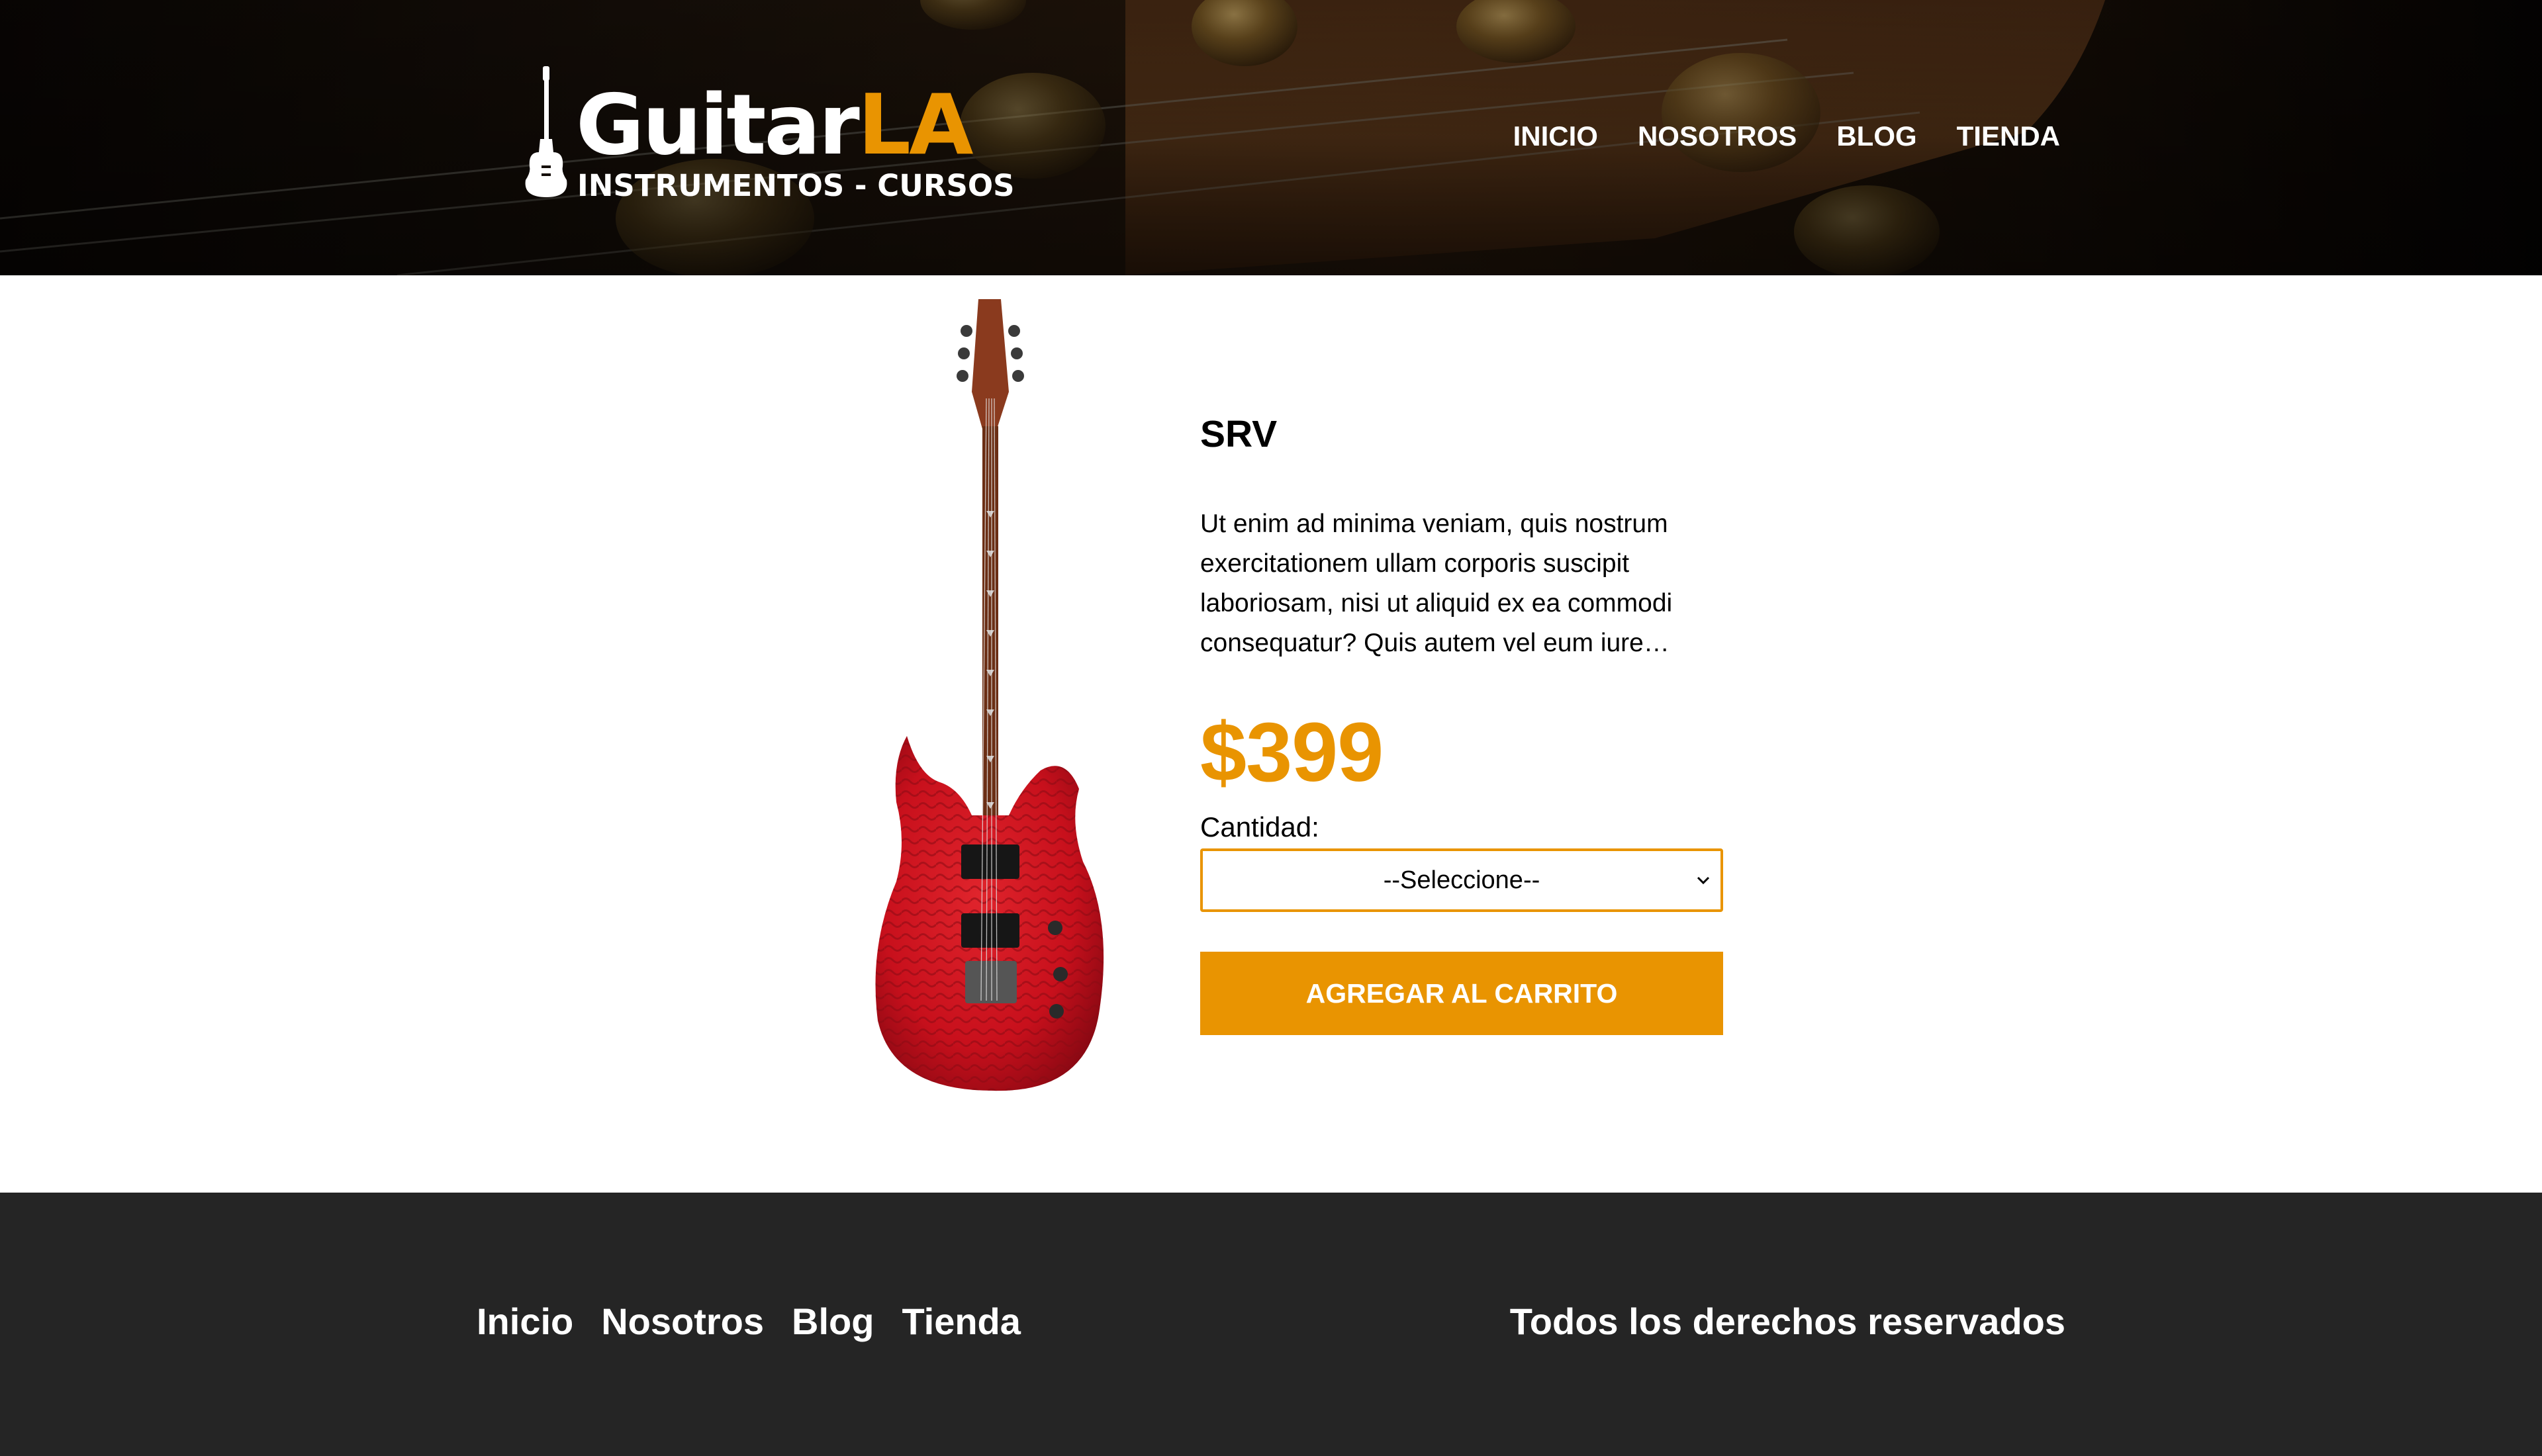 The height and width of the screenshot is (1456, 2542). Describe the element at coordinates (1462, 994) in the screenshot. I see `add-to-cart-button: AGREGAR AL CARRITO` at that location.